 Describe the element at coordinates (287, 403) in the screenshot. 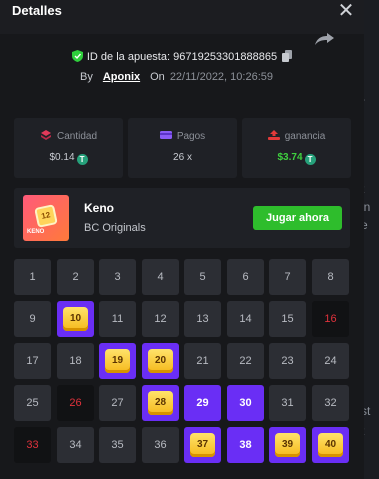

I see `keno-cell-31: 31` at that location.